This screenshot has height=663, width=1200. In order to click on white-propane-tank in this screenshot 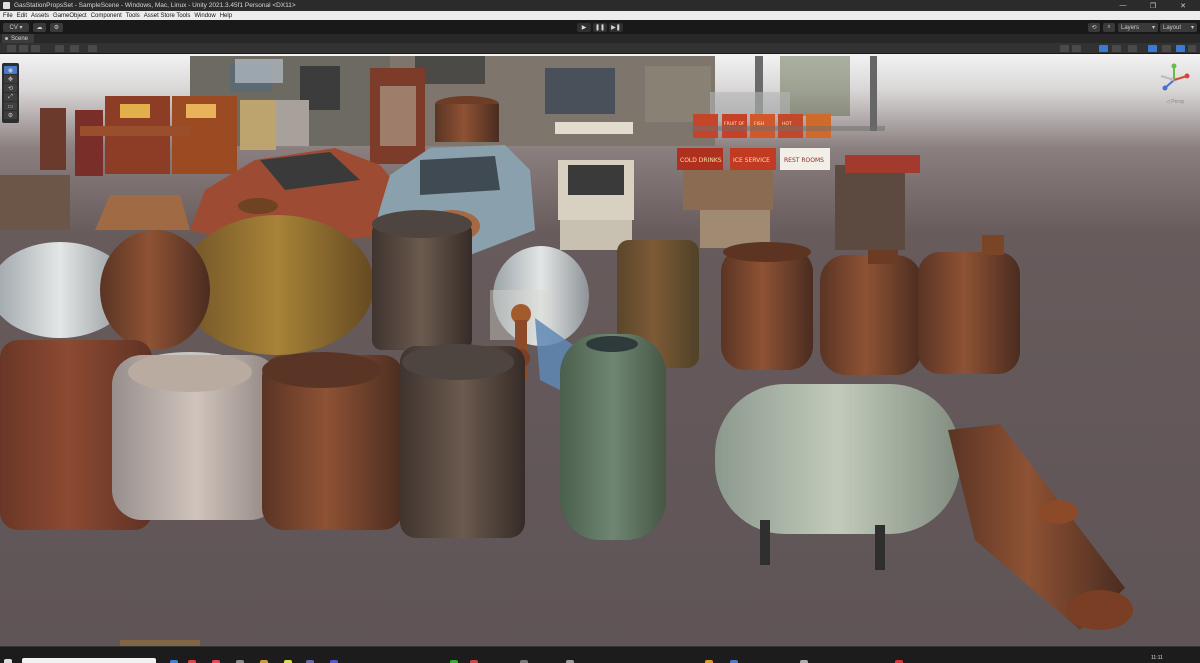, I will do `click(837, 477)`.